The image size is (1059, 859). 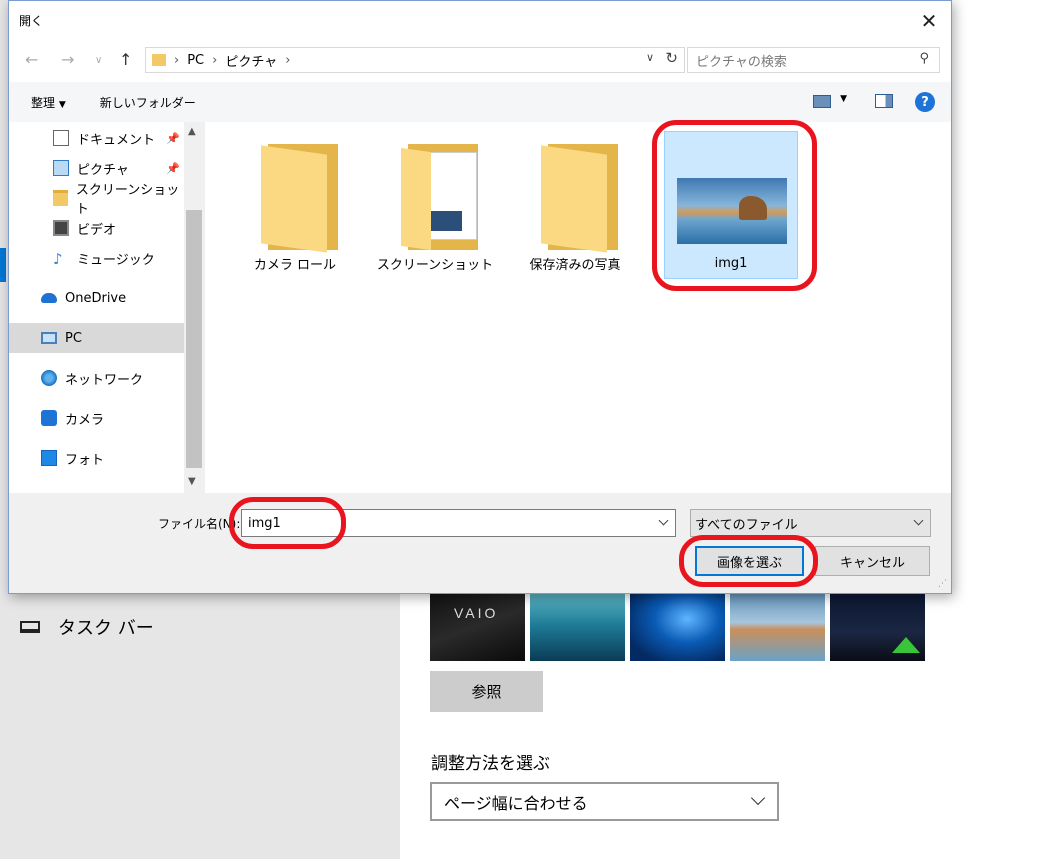 What do you see at coordinates (575, 265) in the screenshot?
I see `file-name: 保存済みの写真` at bounding box center [575, 265].